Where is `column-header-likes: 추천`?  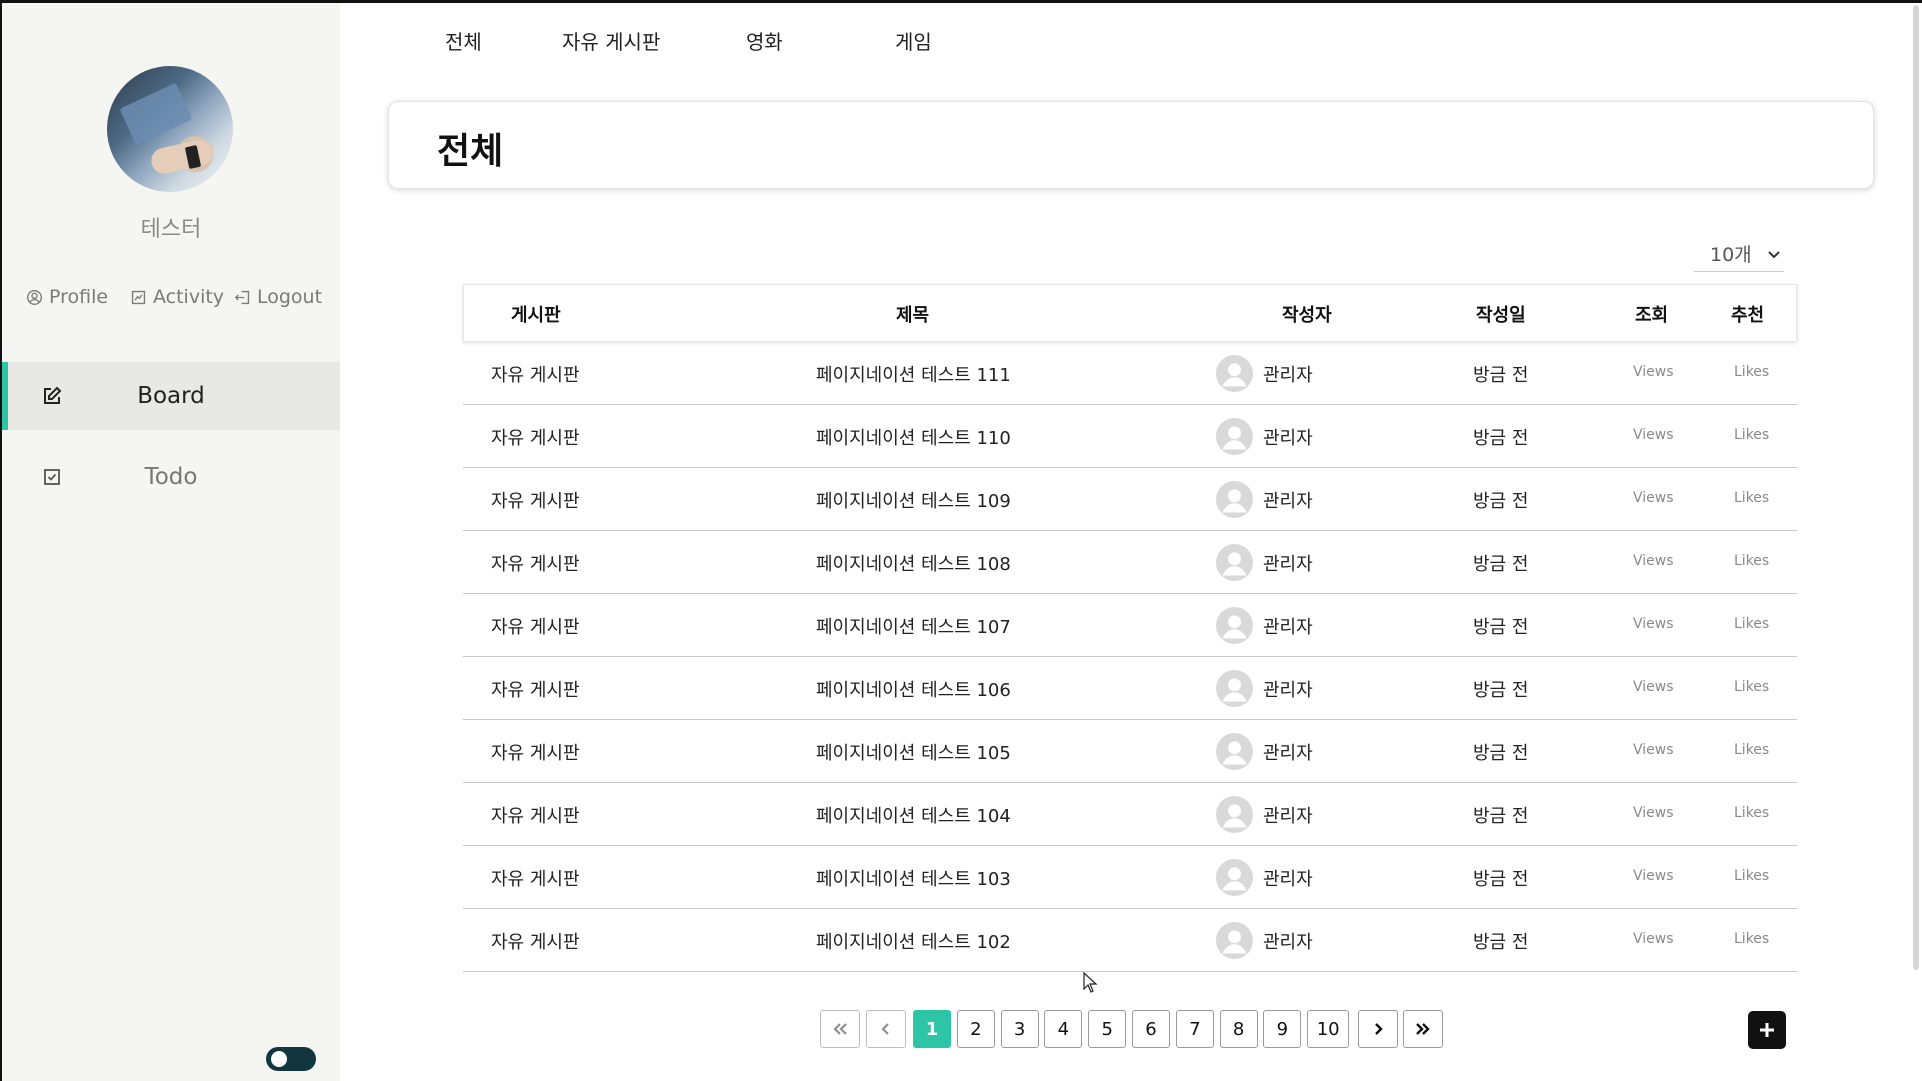
column-header-likes: 추천 is located at coordinates (1748, 315).